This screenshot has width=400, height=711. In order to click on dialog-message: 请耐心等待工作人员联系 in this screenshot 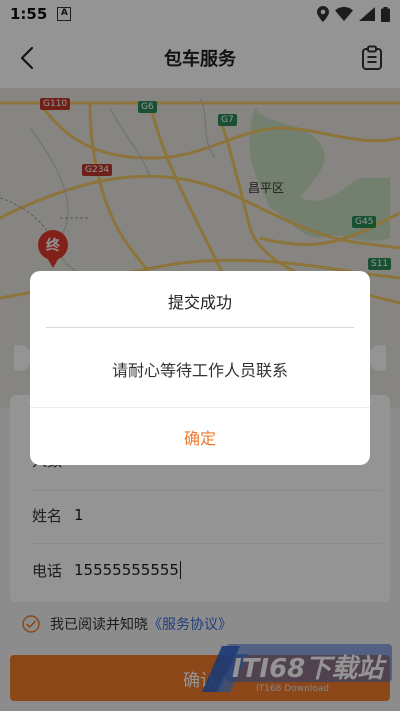, I will do `click(199, 370)`.